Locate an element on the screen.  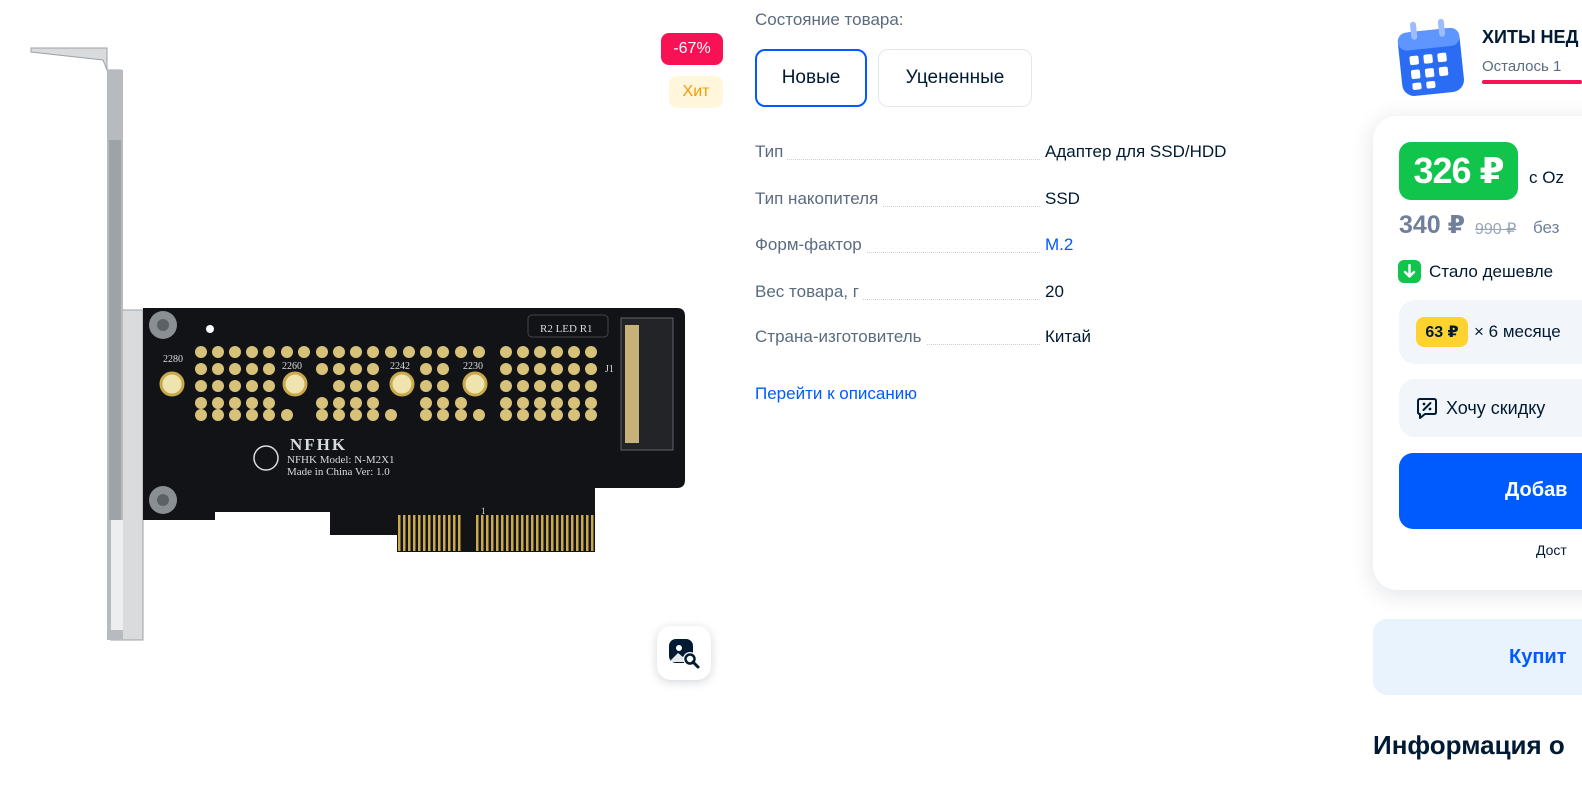
spec-label: Форм-фактор is located at coordinates (810, 245).